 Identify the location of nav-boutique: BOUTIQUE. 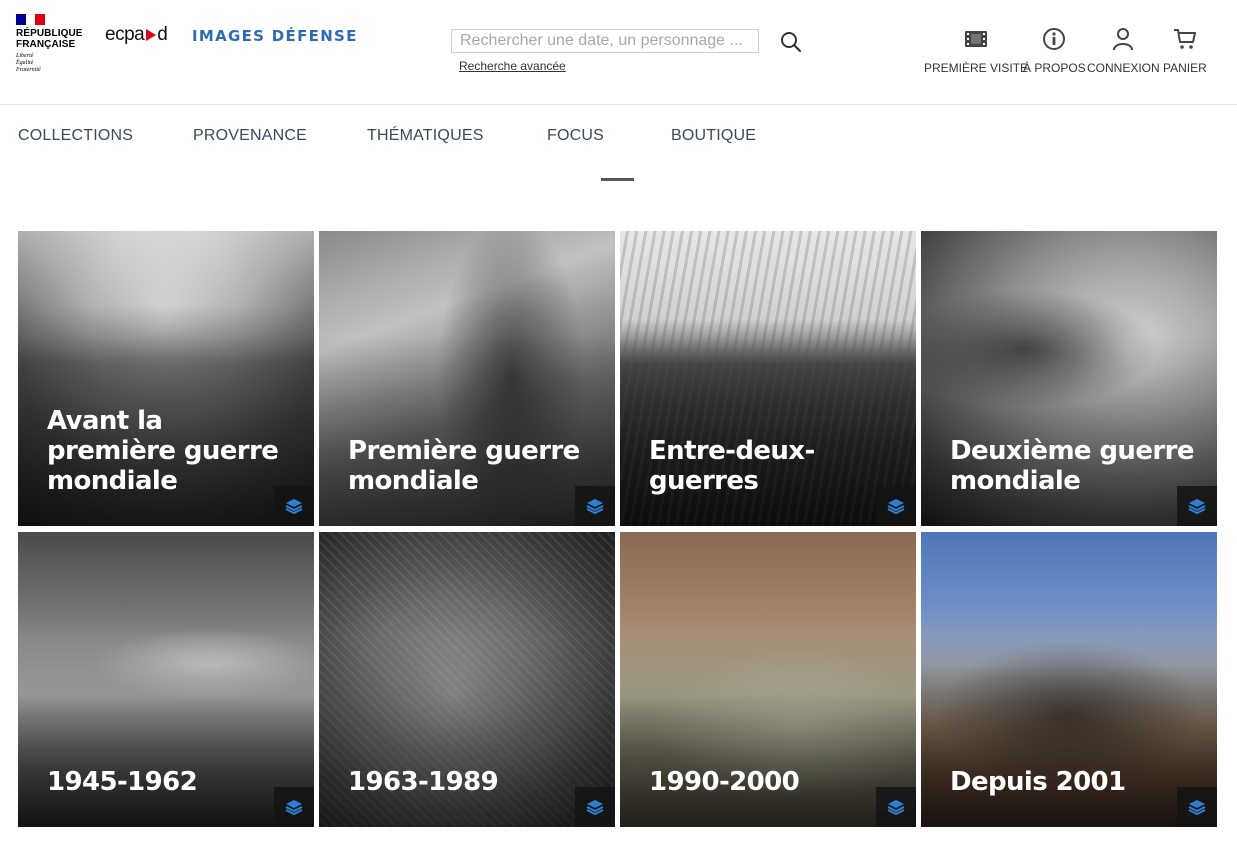
(713, 136).